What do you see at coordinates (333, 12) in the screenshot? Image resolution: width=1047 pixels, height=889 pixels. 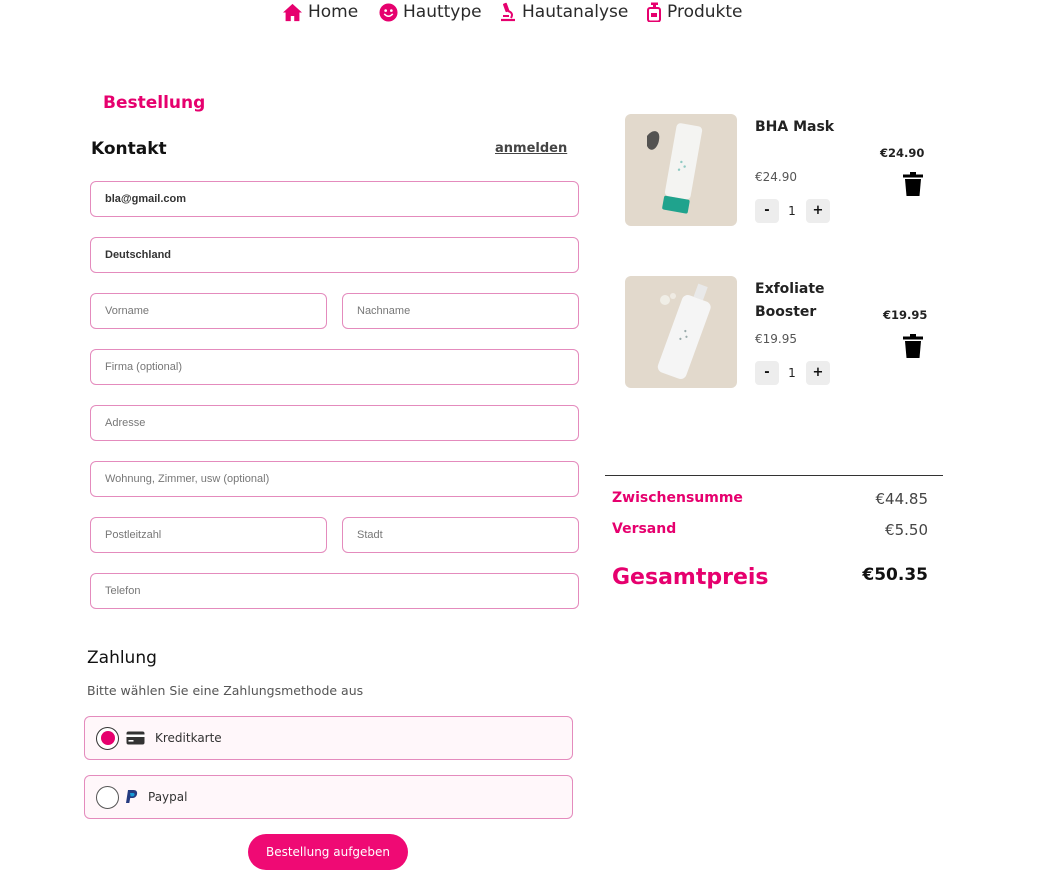 I see `nav-home-label: Home` at bounding box center [333, 12].